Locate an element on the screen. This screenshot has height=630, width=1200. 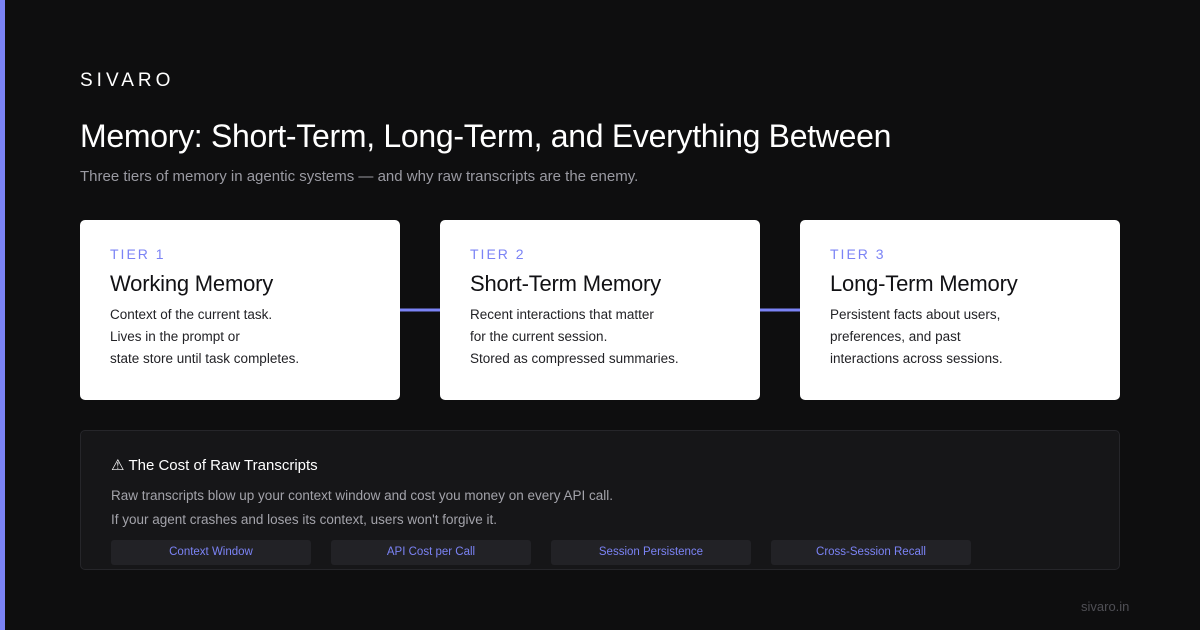
tier-description-line: Persistent facts about users, is located at coordinates (915, 314).